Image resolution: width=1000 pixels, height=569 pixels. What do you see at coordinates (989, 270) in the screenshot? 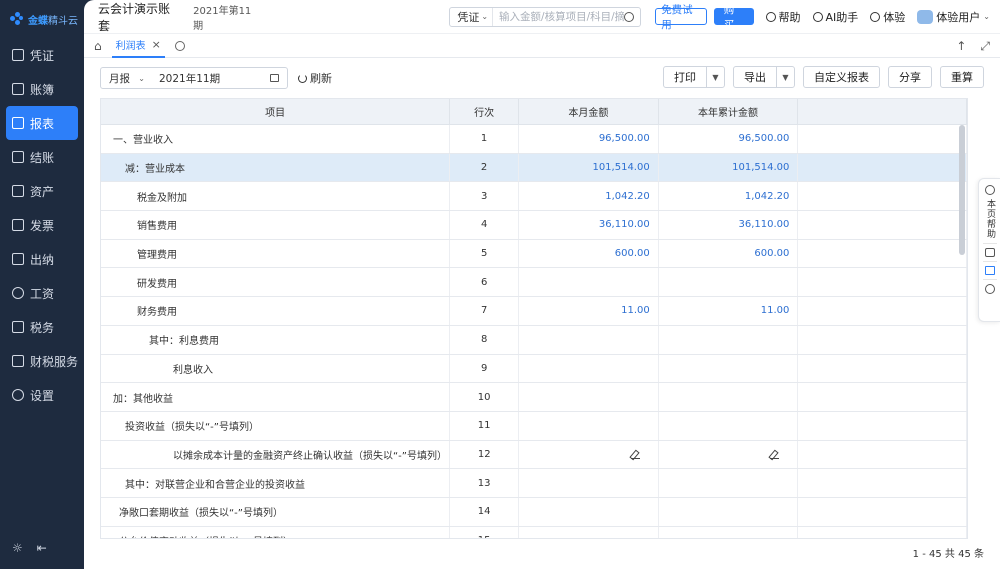
I see `gift-icon` at bounding box center [989, 270].